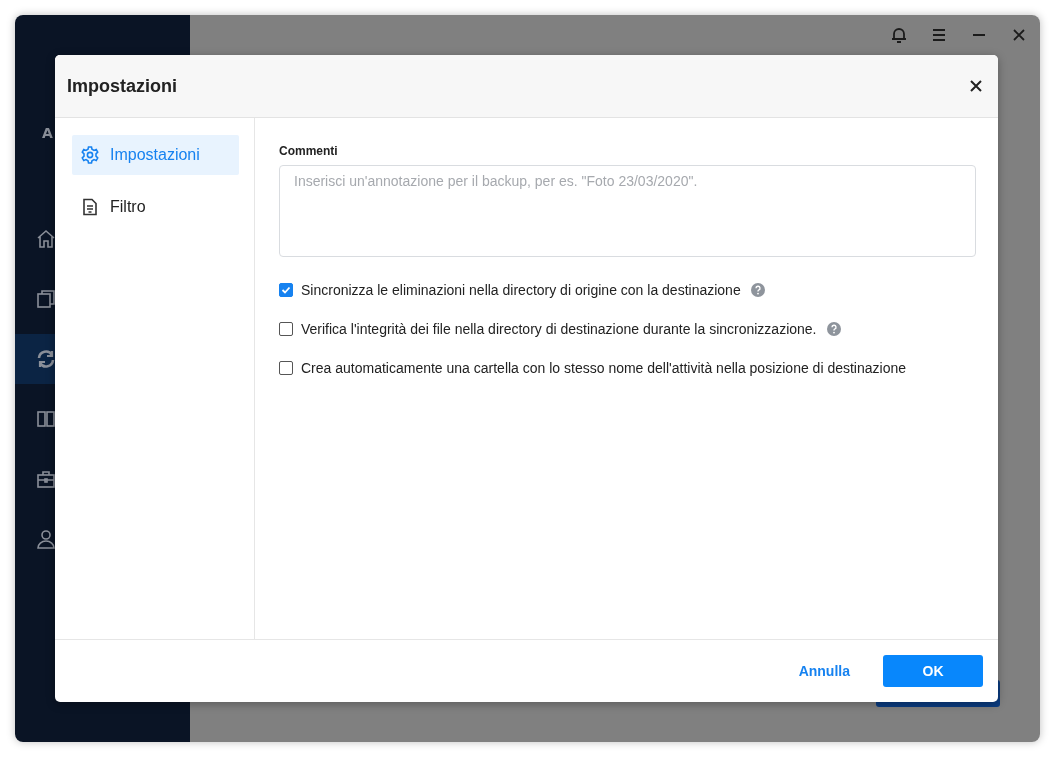 The height and width of the screenshot is (758, 1055). What do you see at coordinates (976, 86) in the screenshot?
I see `close-icon` at bounding box center [976, 86].